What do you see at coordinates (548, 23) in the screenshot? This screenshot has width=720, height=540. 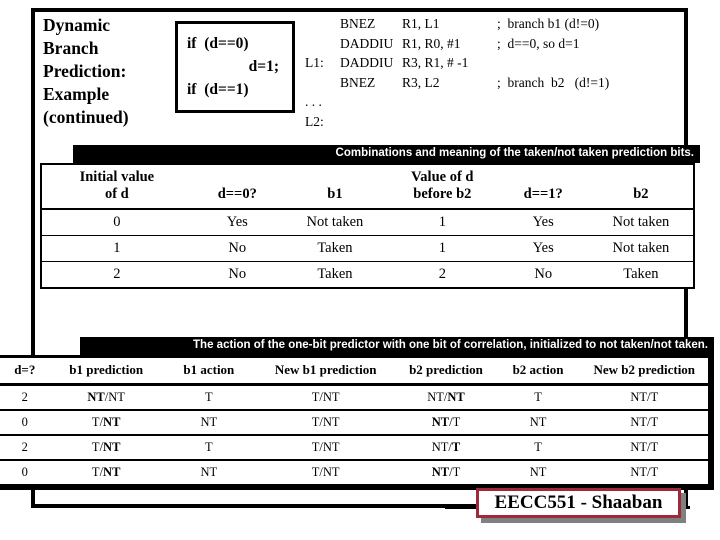 I see `assembly-comment: ; branch b1 (d!=0)` at bounding box center [548, 23].